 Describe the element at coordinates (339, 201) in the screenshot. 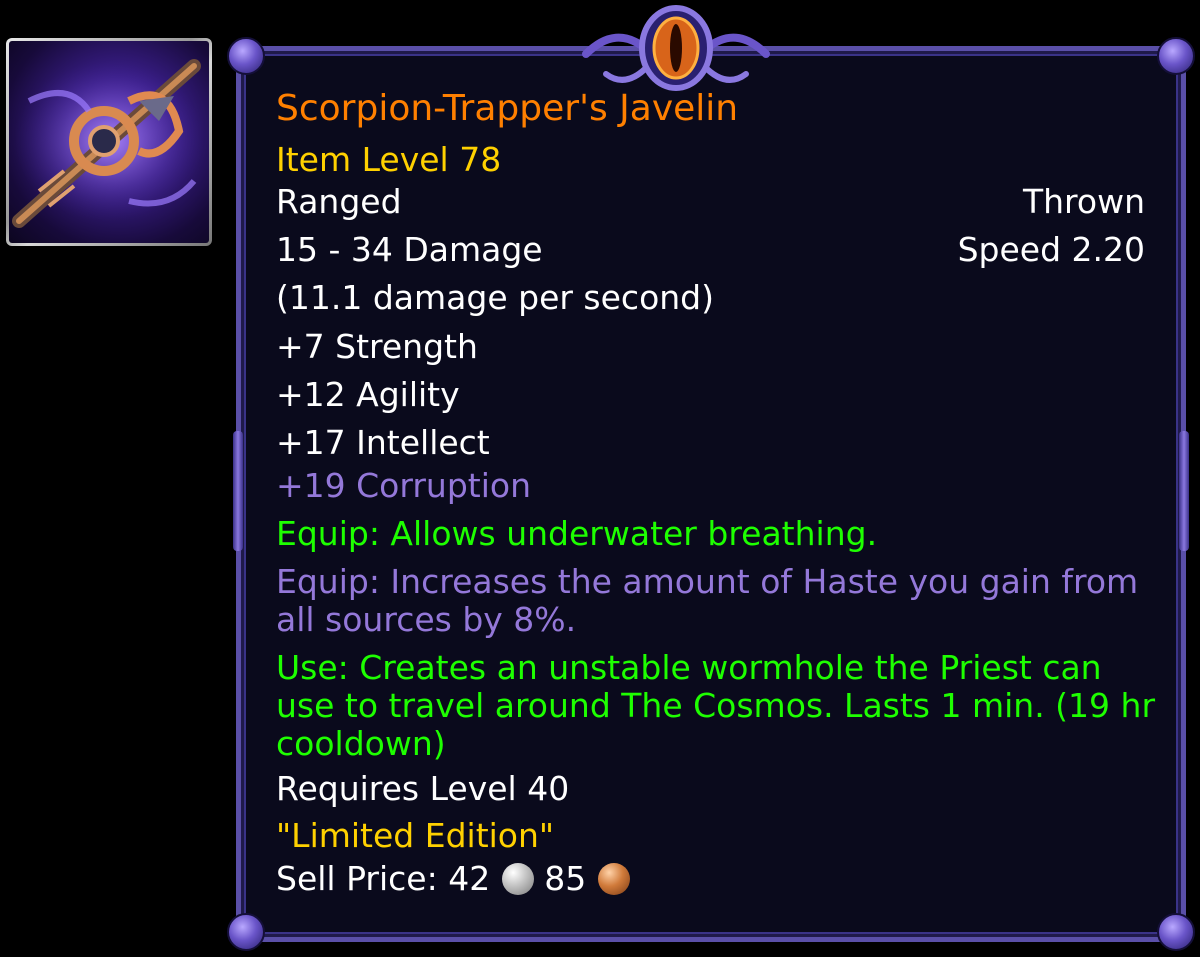

I see `item-slot: Ranged` at that location.